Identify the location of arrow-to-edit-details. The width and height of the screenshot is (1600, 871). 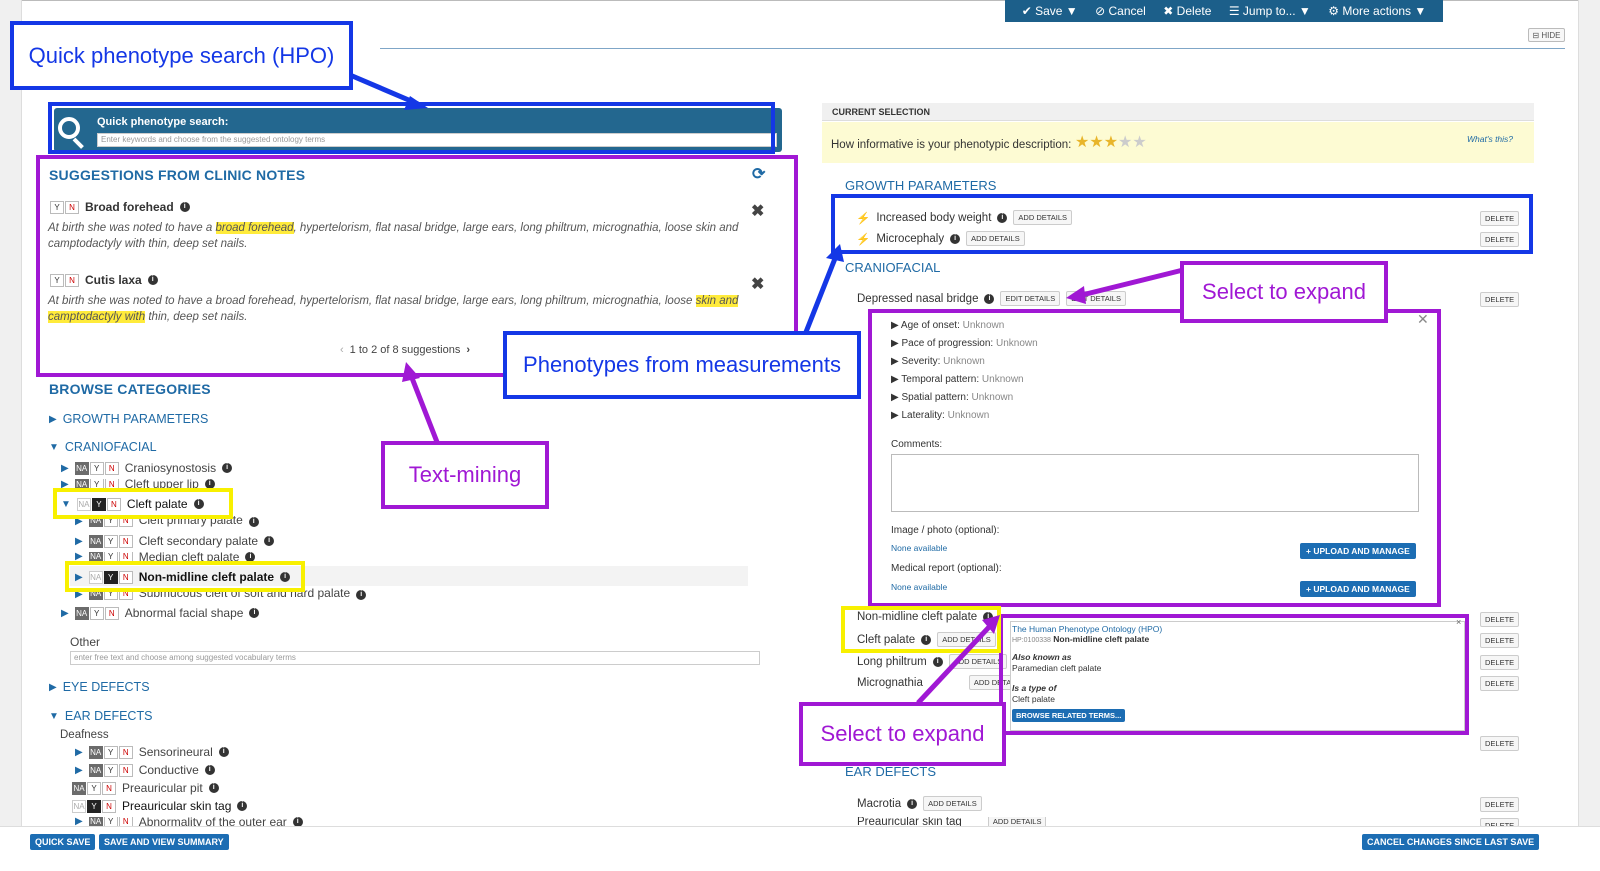
(1132, 282).